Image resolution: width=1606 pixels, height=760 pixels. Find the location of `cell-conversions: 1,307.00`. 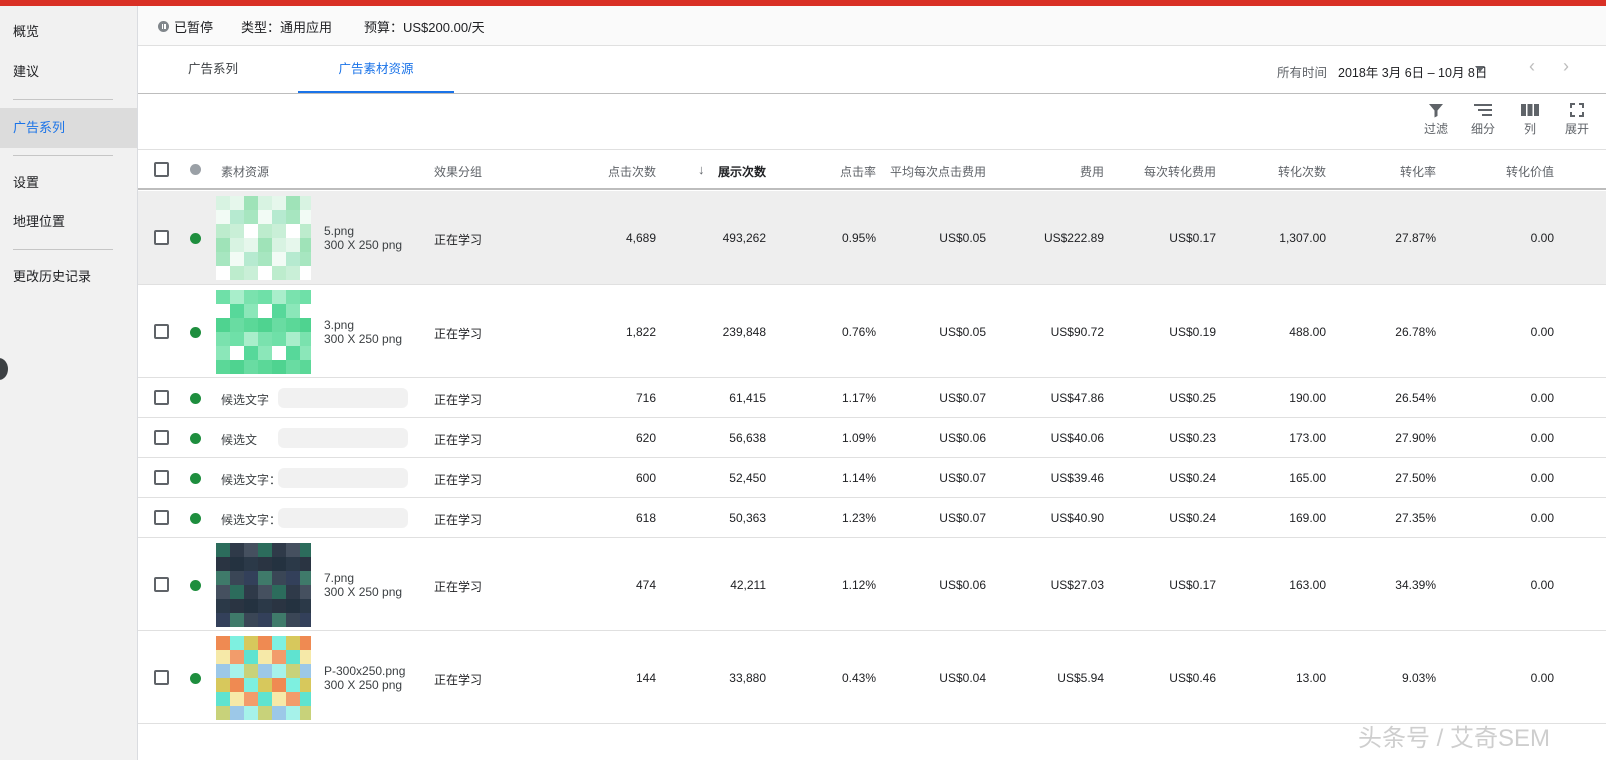

cell-conversions: 1,307.00 is located at coordinates (1302, 238).